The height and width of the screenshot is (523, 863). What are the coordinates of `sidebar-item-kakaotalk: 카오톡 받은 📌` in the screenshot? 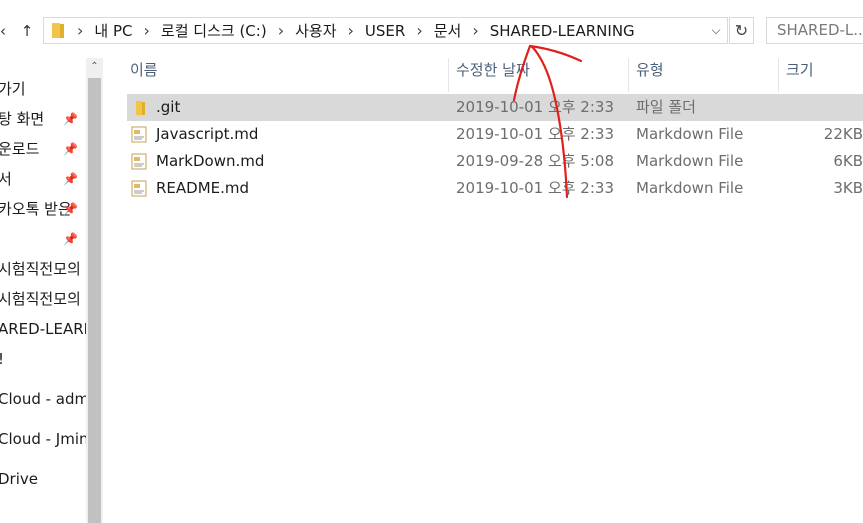 It's located at (43, 209).